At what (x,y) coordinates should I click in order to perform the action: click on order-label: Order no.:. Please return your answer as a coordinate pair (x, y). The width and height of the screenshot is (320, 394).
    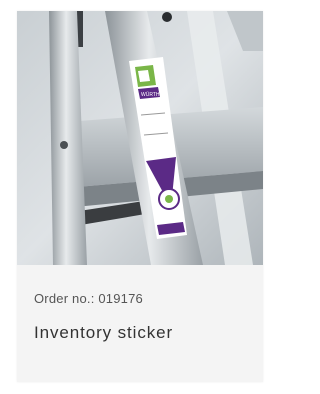
    Looking at the image, I should click on (66, 298).